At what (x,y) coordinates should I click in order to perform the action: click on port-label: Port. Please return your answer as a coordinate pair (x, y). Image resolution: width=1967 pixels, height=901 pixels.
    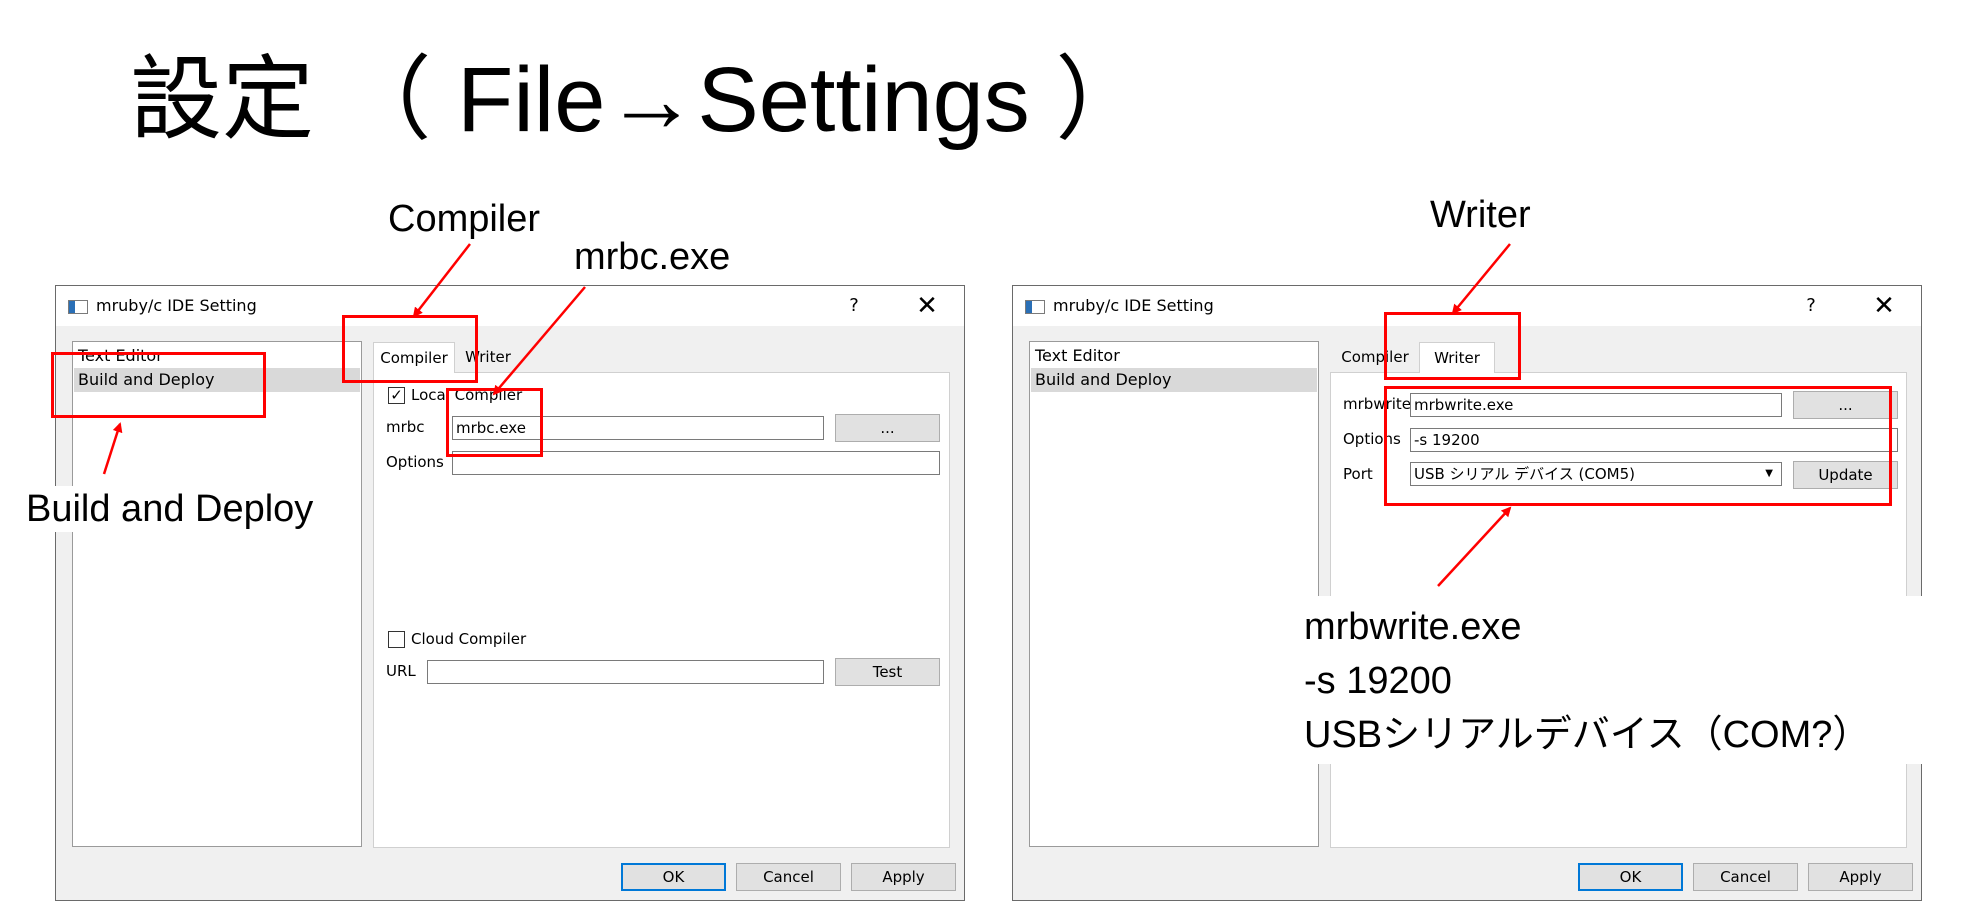
    Looking at the image, I should click on (1358, 474).